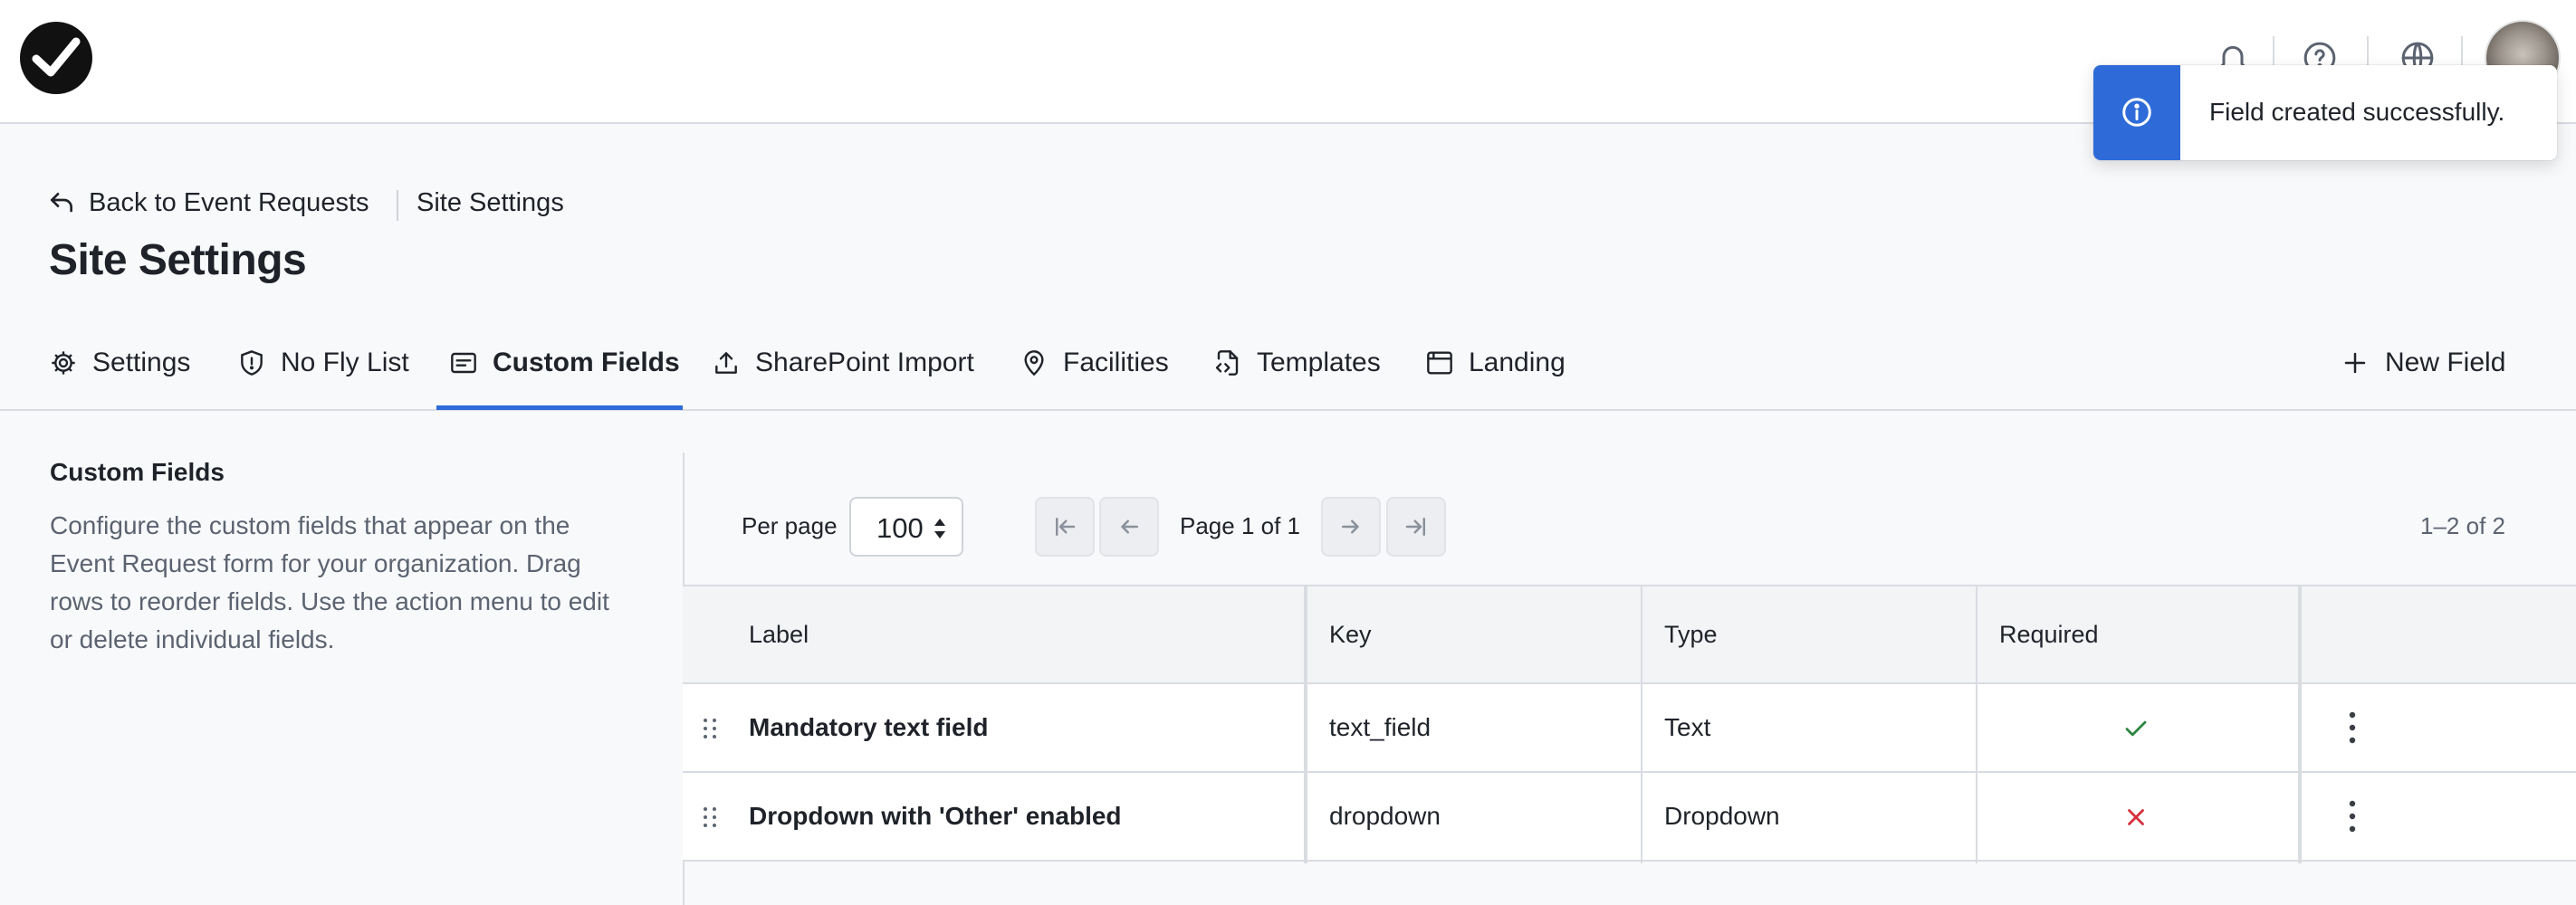 The image size is (2576, 905). I want to click on sort-caret-icon, so click(939, 528).